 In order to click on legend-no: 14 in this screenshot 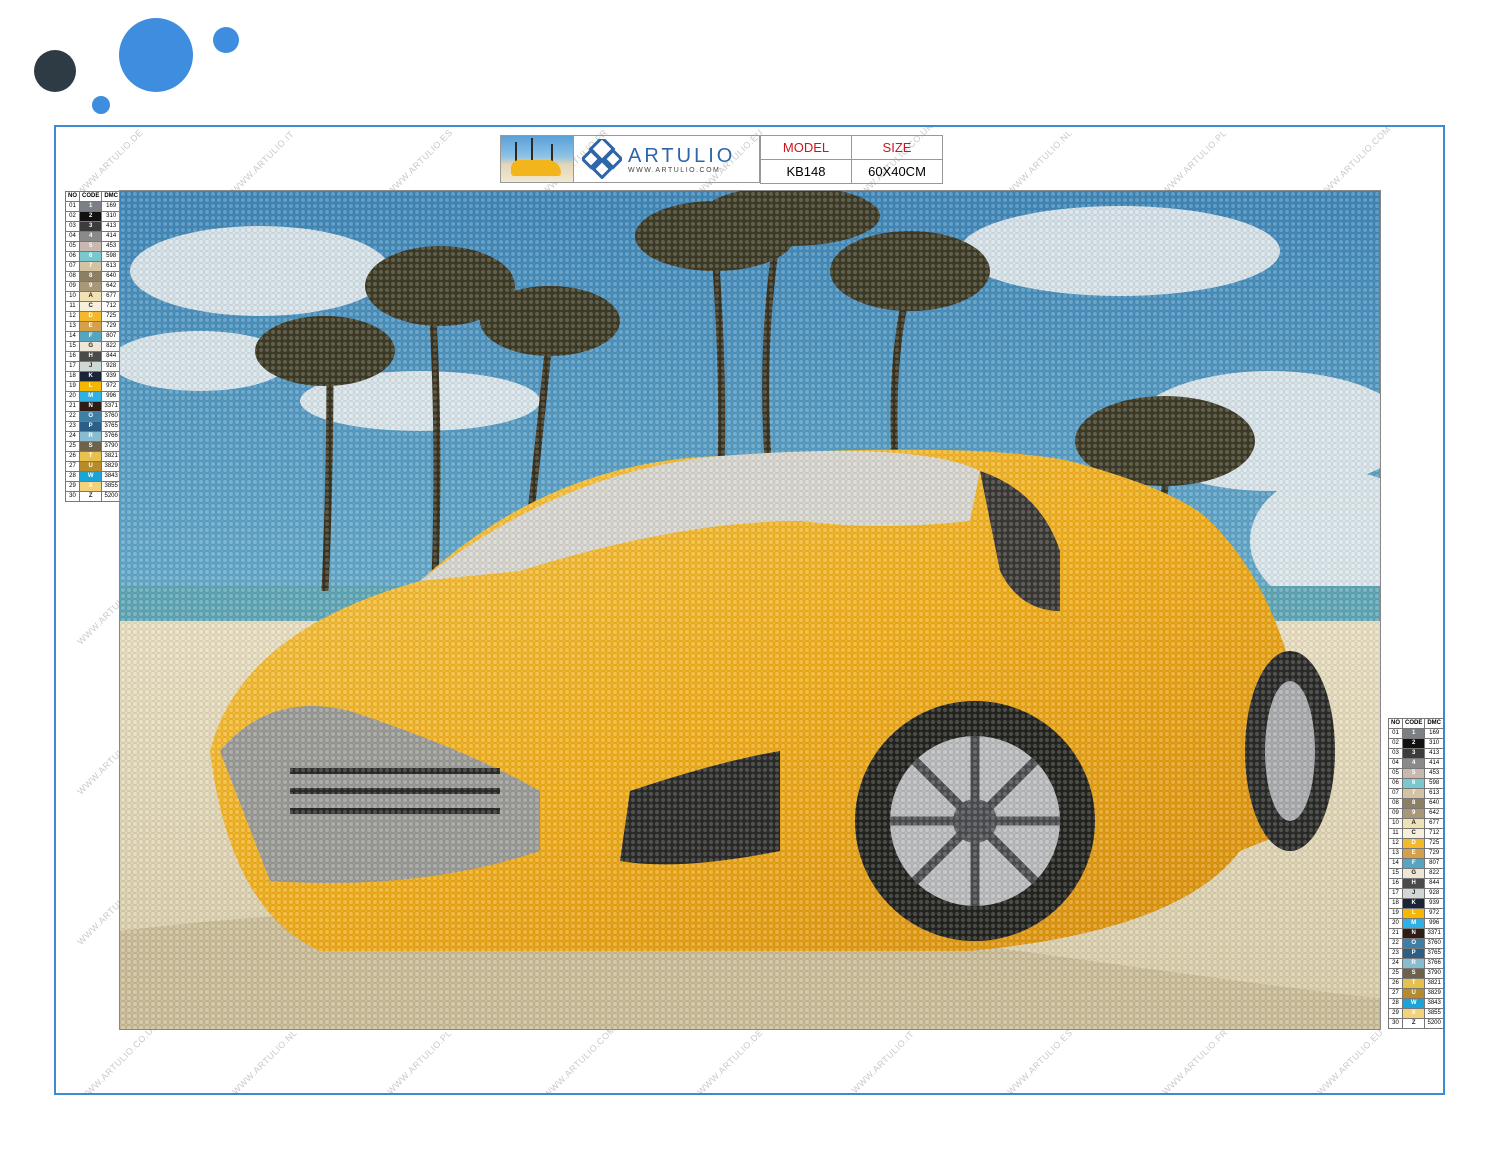, I will do `click(1395, 863)`.